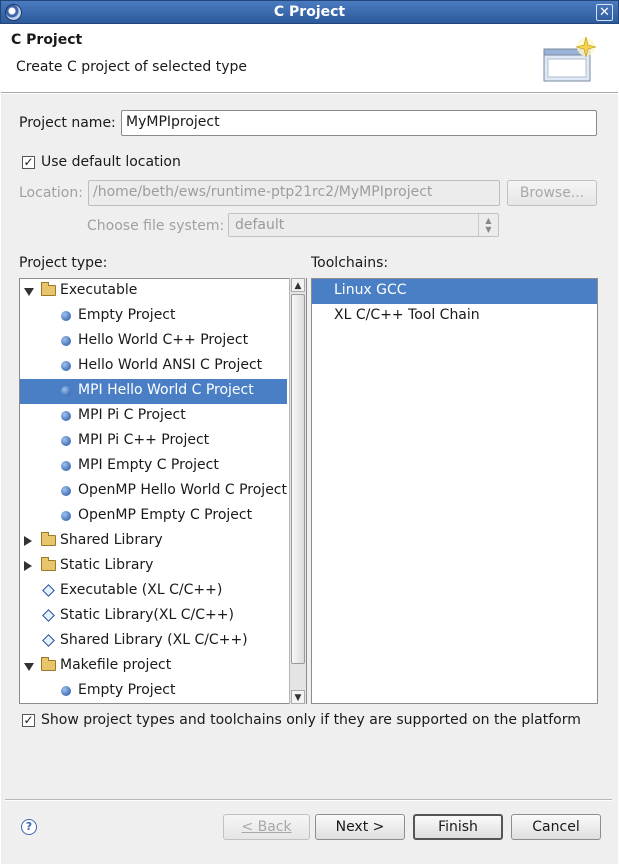 Image resolution: width=619 pixels, height=864 pixels. Describe the element at coordinates (370, 290) in the screenshot. I see `toolchain-item-label: Linux GCC` at that location.